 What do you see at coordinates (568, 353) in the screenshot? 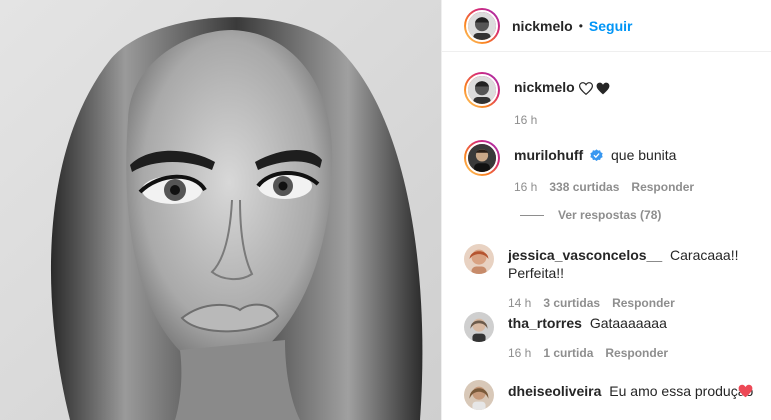
I see `comment-likes: 1 curtida` at bounding box center [568, 353].